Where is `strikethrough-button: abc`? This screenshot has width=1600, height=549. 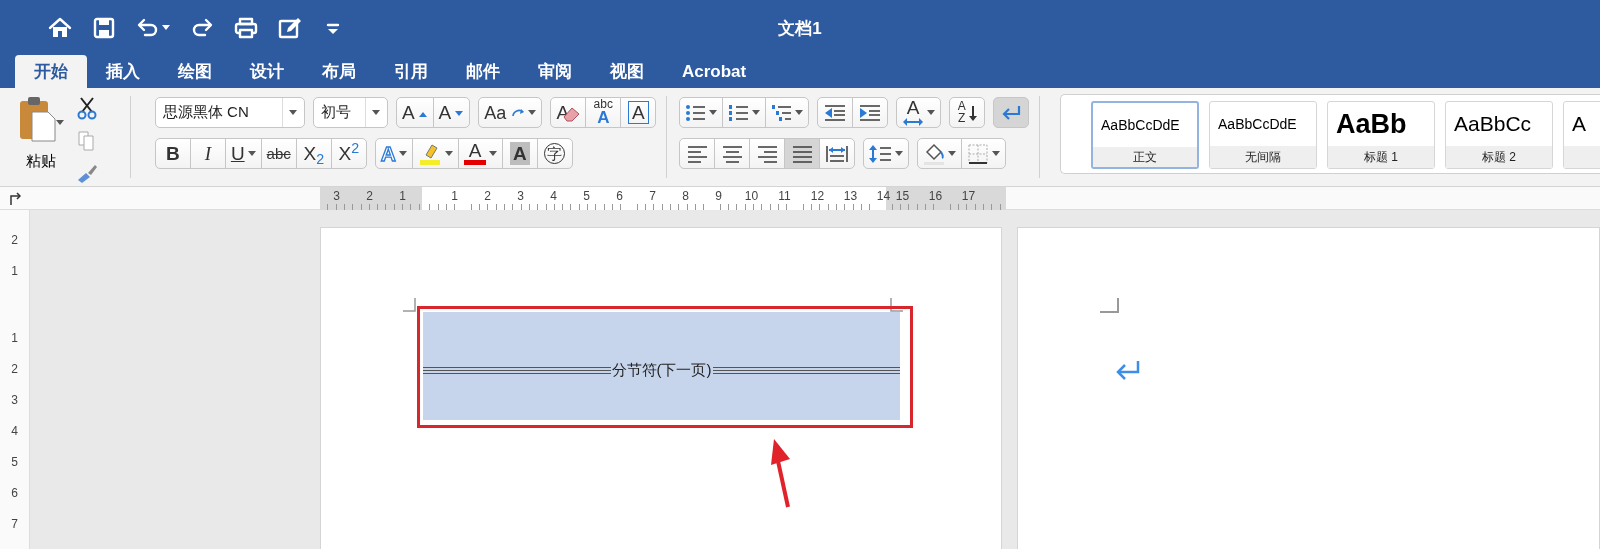
strikethrough-button: abc is located at coordinates (278, 153).